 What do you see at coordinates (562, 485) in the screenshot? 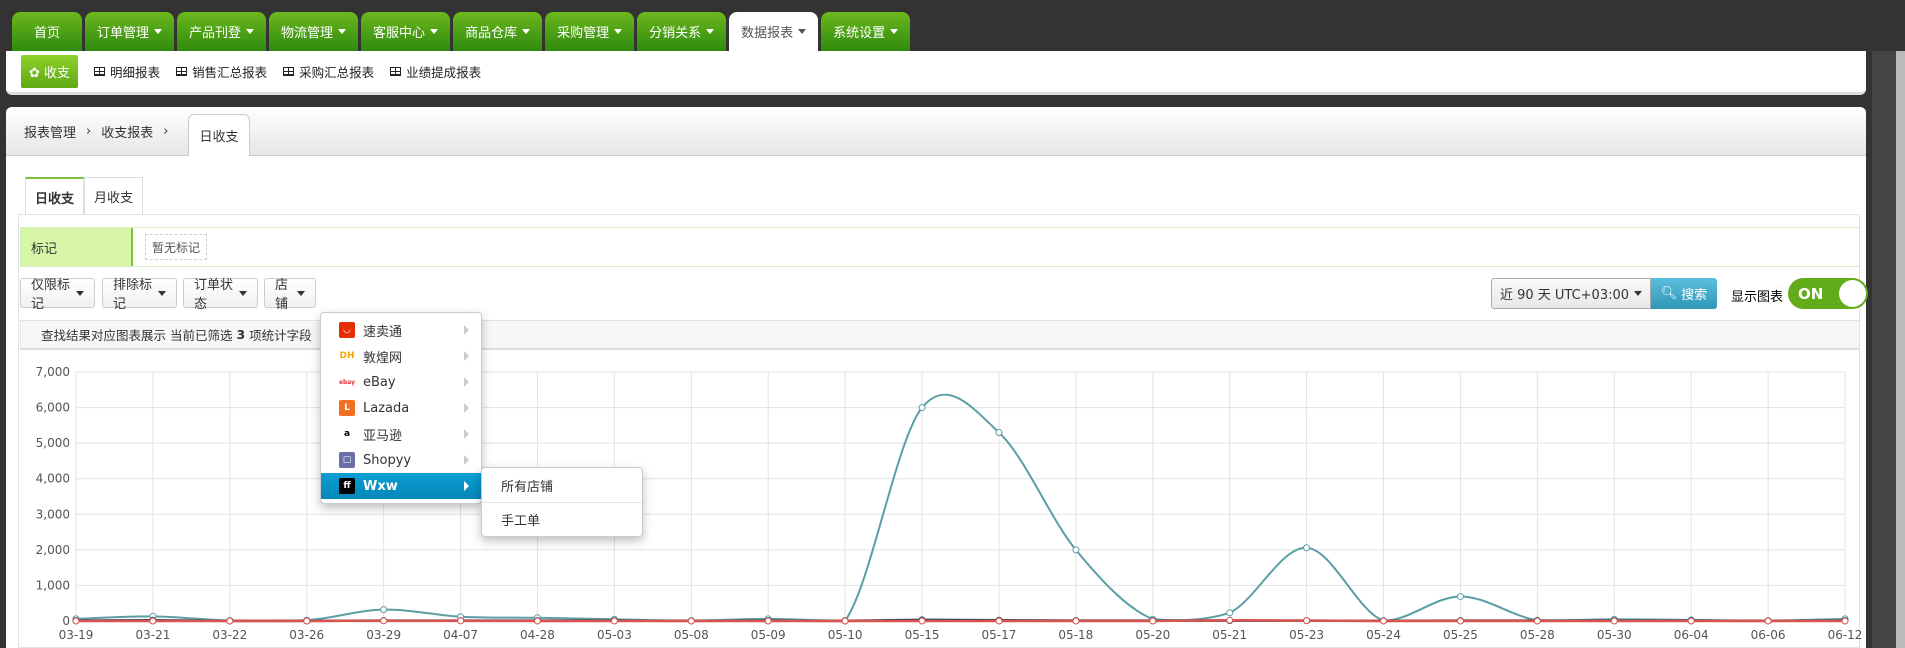
I see `submenu-all-shops: 所有店铺` at bounding box center [562, 485].